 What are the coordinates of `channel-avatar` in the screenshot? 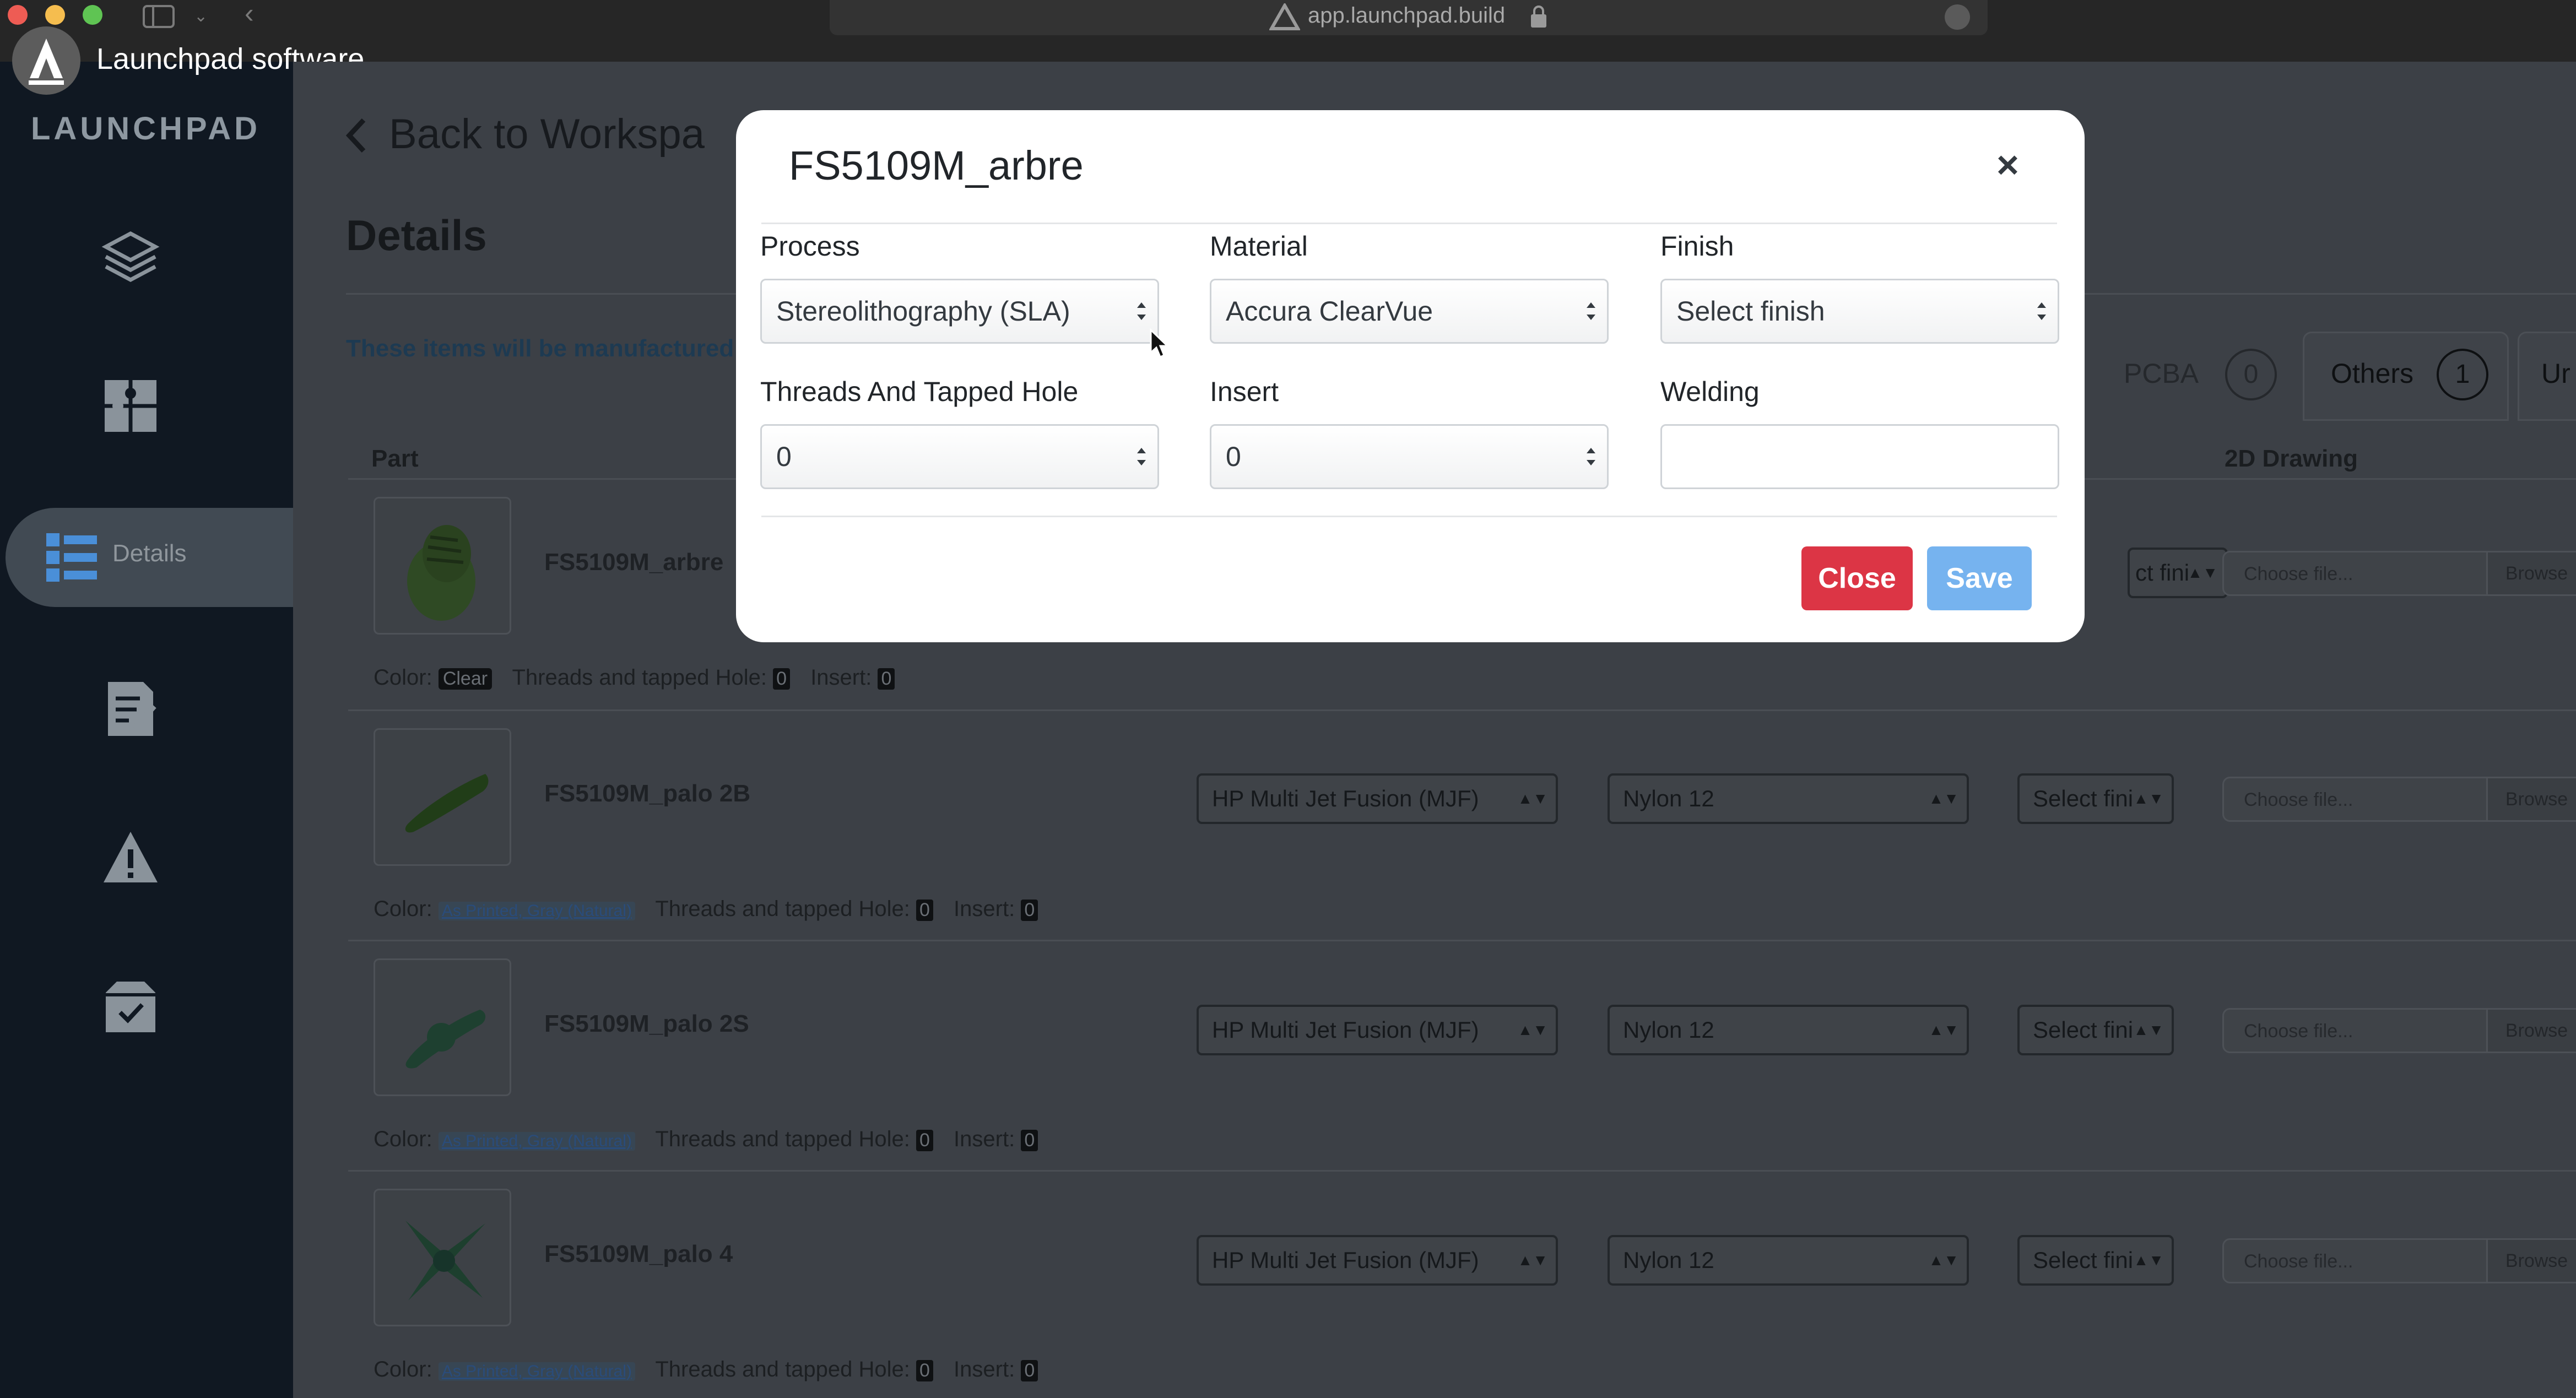 It's located at (46, 60).